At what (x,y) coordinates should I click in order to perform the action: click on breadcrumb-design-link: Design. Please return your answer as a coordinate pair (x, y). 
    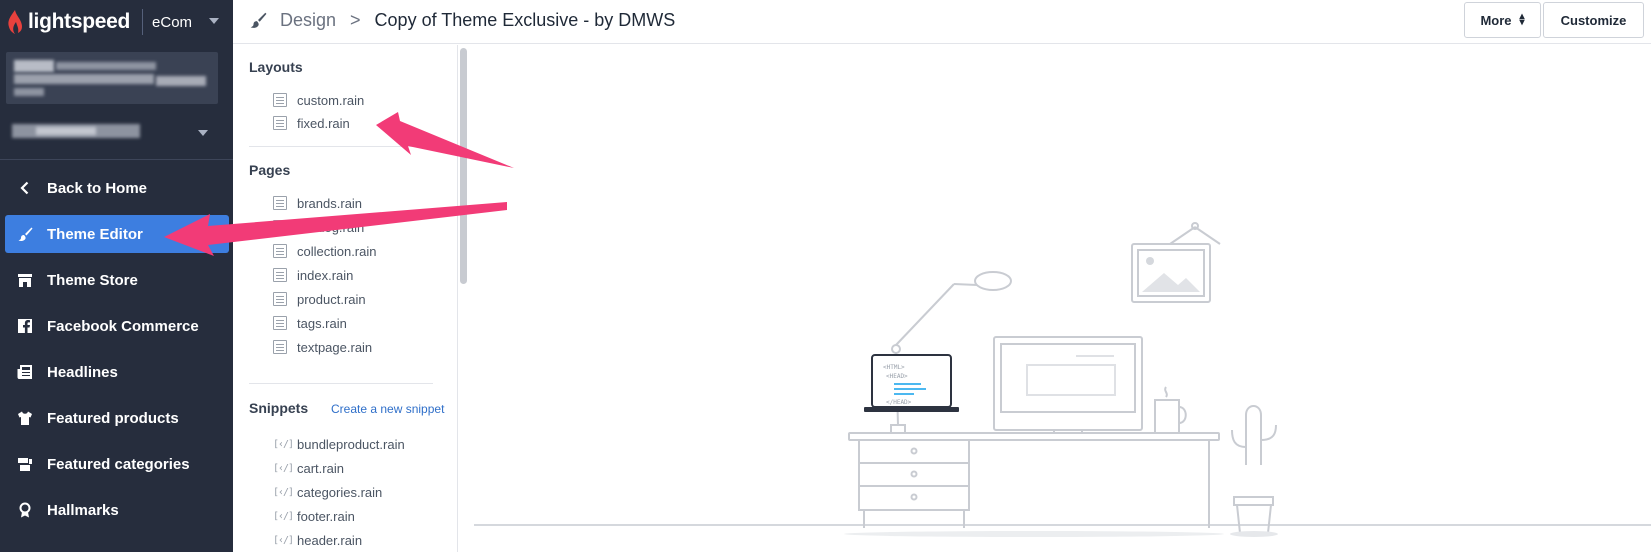
    Looking at the image, I should click on (308, 20).